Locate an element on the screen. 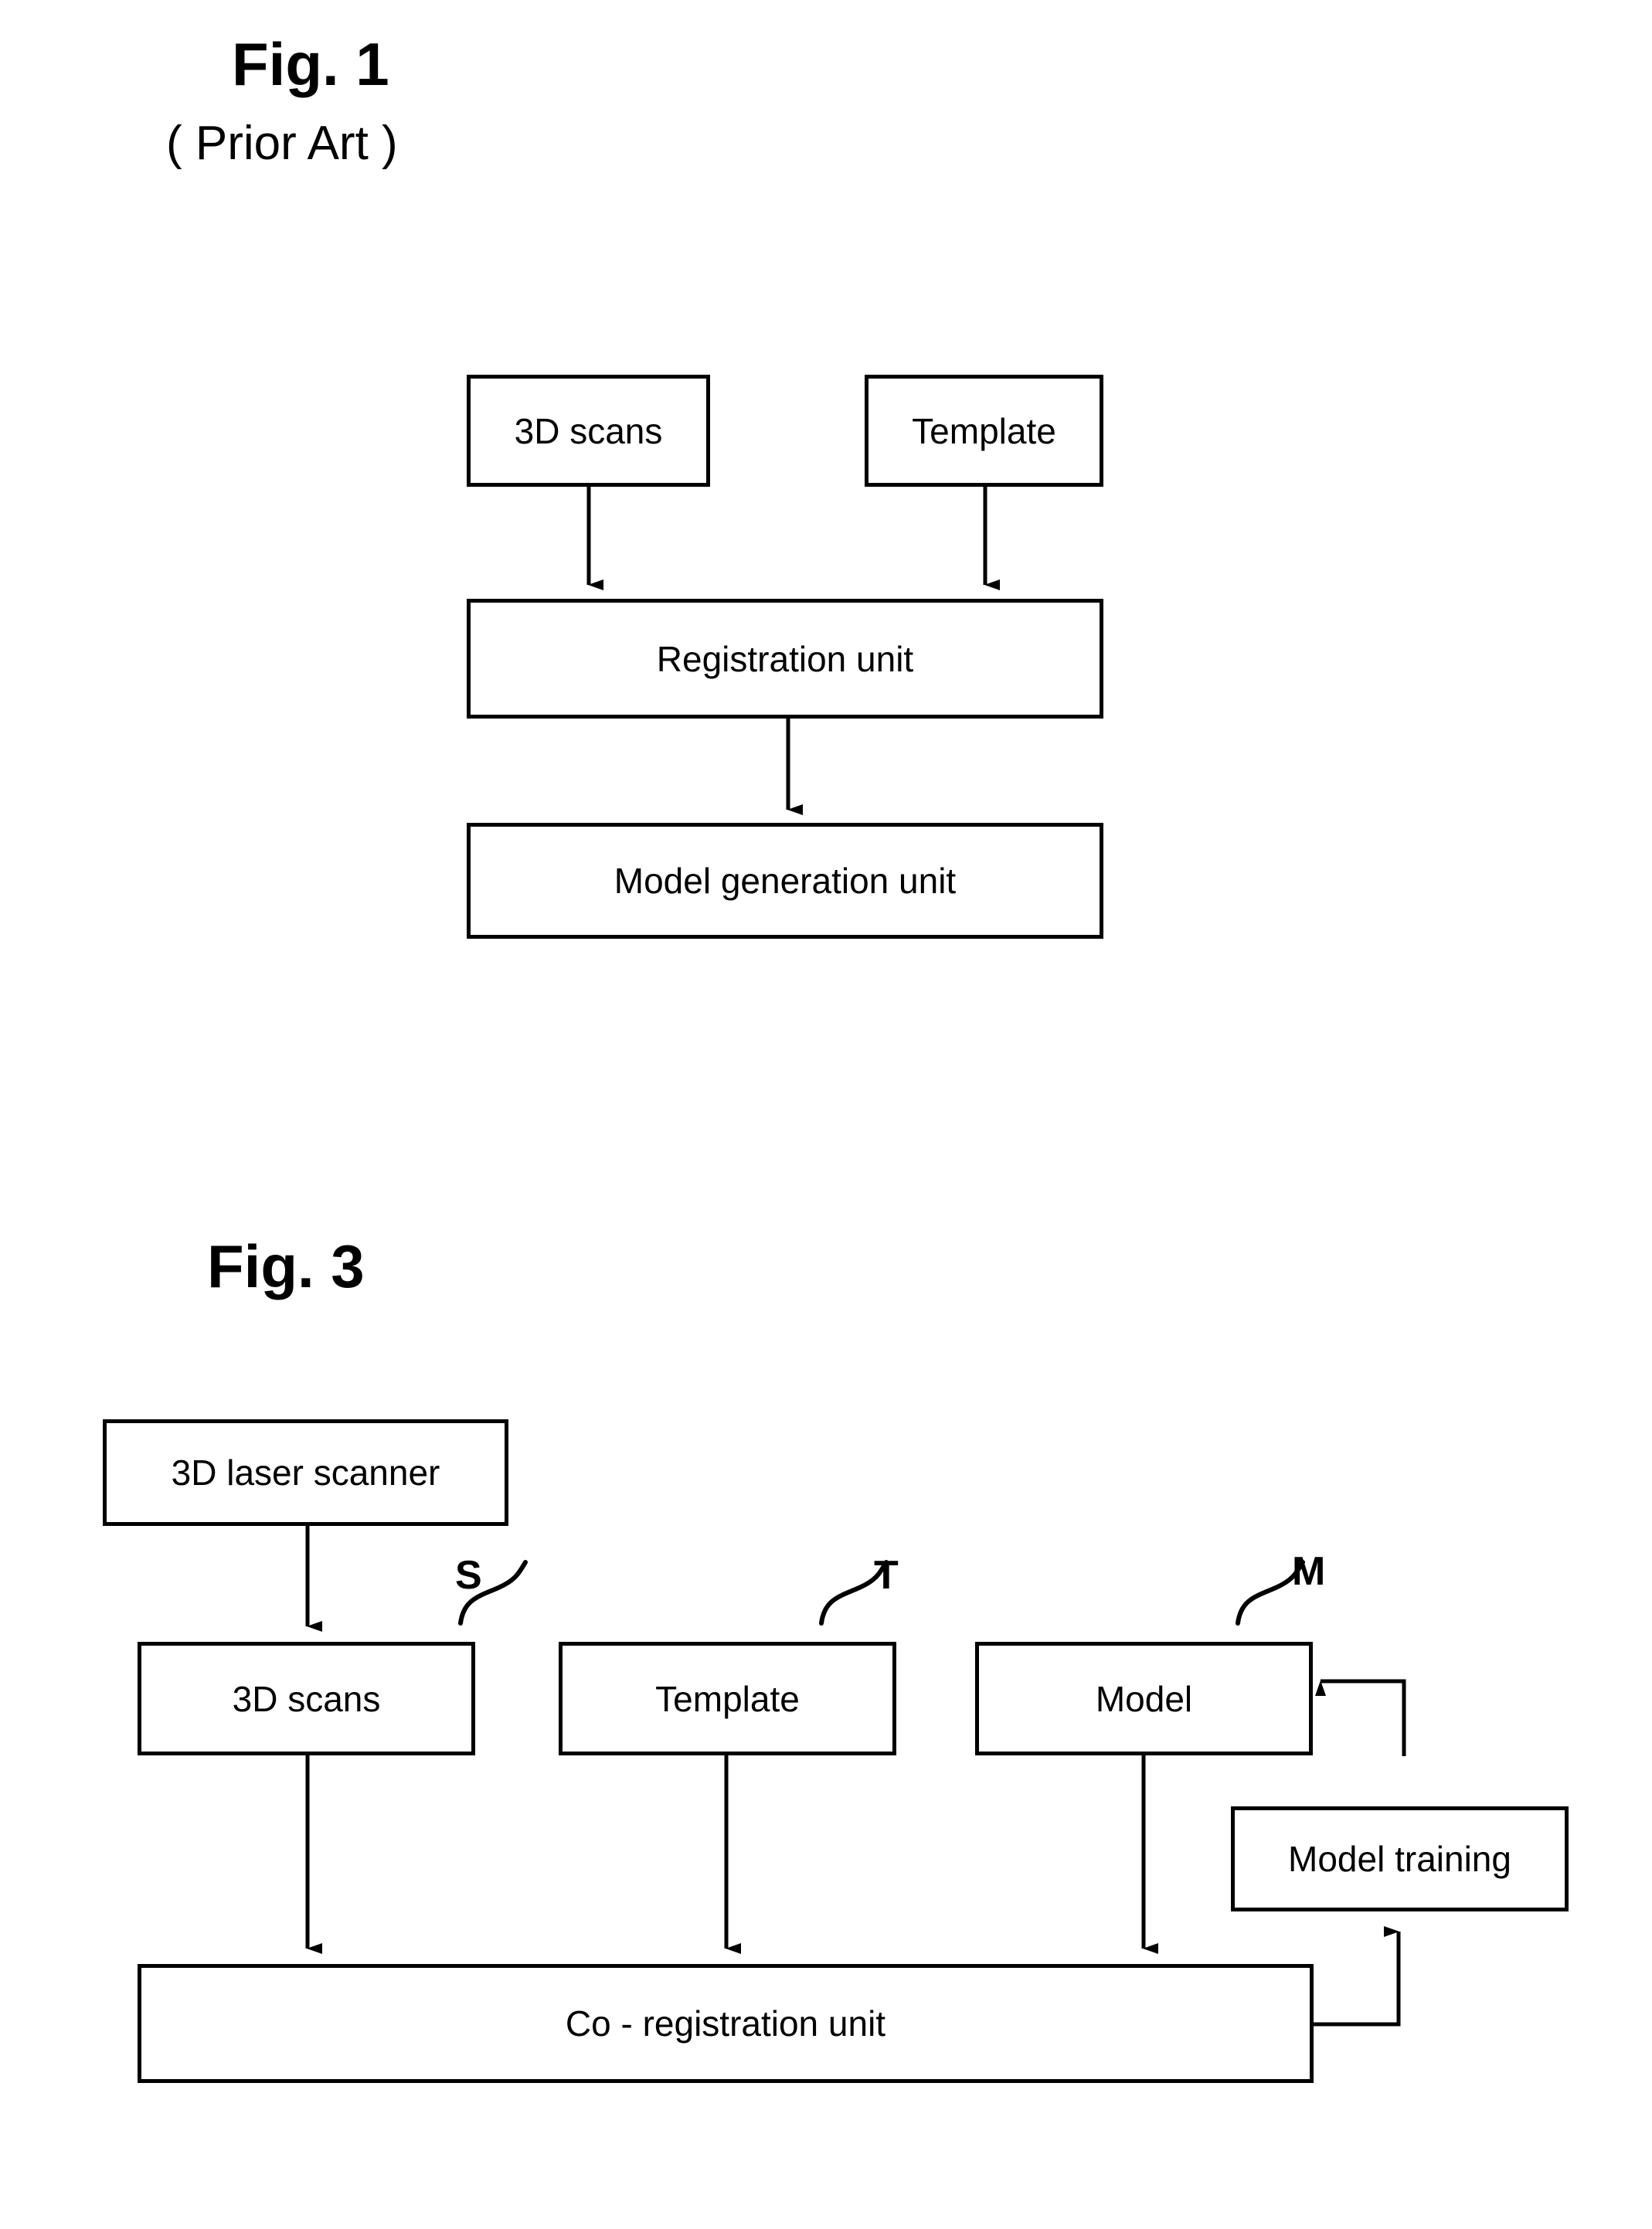  box-label: 3D laser scanner is located at coordinates (306, 1473).